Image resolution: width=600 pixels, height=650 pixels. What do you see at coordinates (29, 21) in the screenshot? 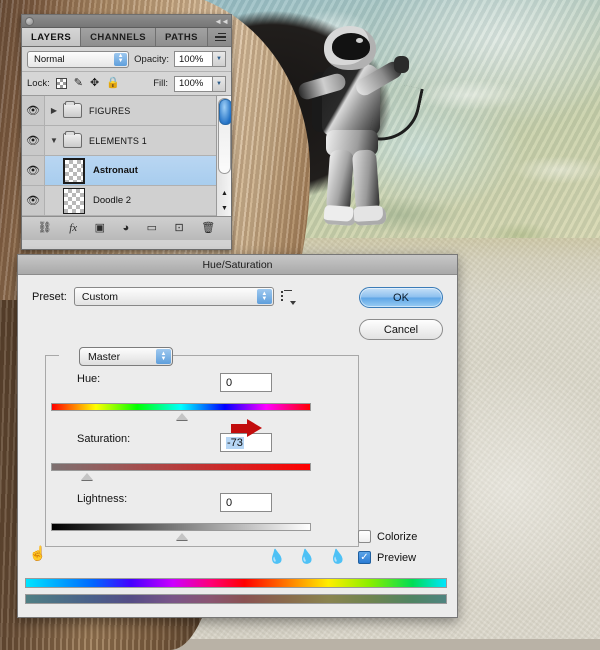
I see `panel-collapse-dot-icon` at bounding box center [29, 21].